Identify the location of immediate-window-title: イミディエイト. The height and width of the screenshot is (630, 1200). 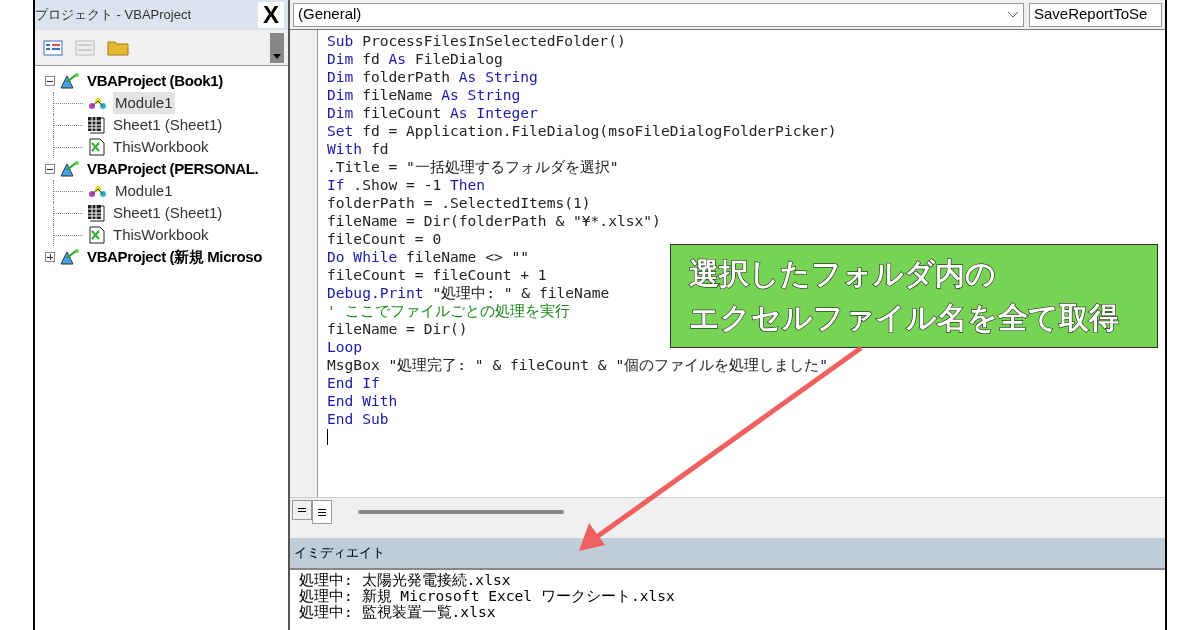
(339, 553).